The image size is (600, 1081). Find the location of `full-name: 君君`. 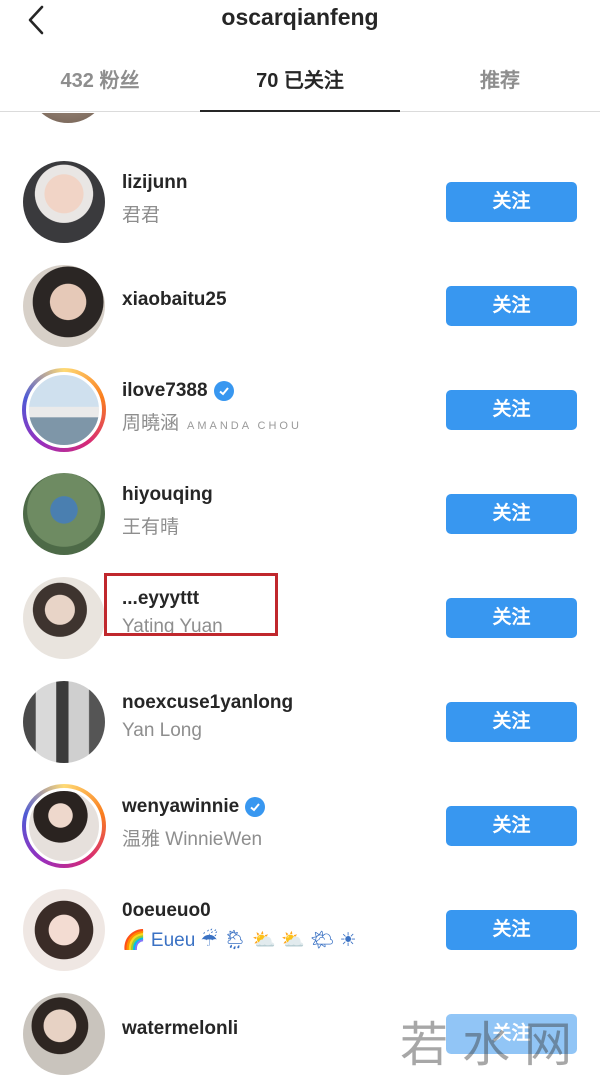

full-name: 君君 is located at coordinates (141, 215).